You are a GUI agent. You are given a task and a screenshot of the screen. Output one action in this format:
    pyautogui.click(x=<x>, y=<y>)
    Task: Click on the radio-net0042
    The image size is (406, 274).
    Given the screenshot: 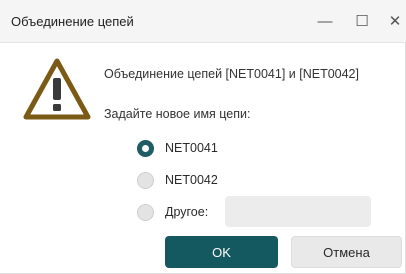 What is the action you would take?
    pyautogui.click(x=145, y=180)
    